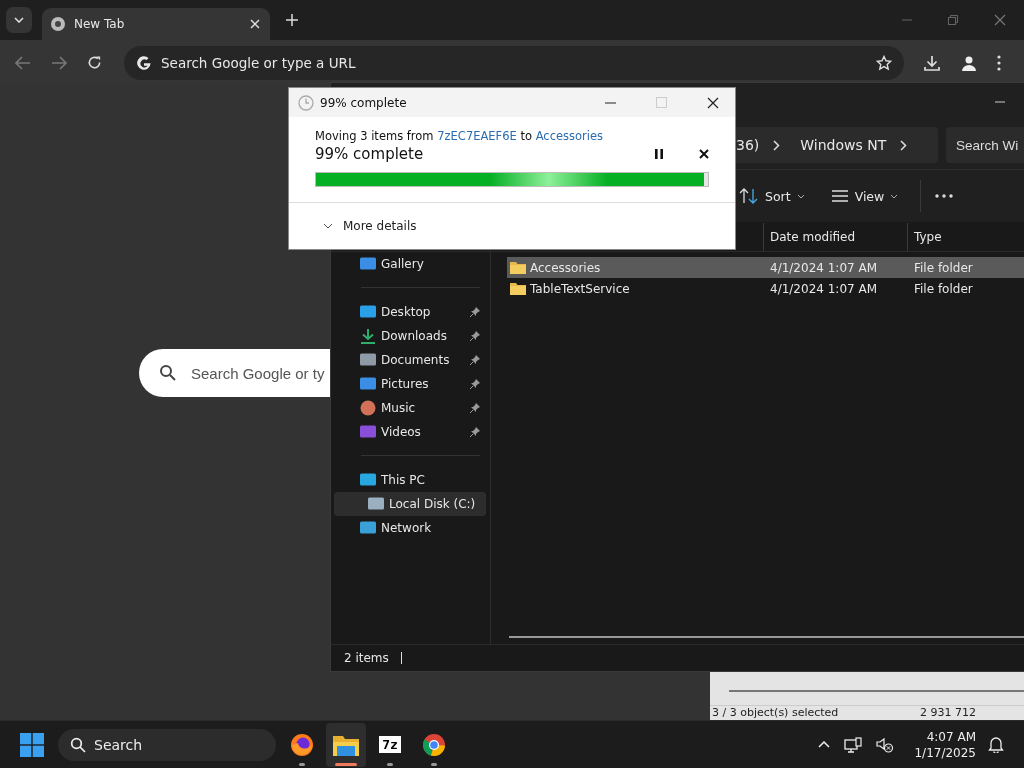 The height and width of the screenshot is (768, 1024). Describe the element at coordinates (885, 744) in the screenshot. I see `volume-muted-icon` at that location.